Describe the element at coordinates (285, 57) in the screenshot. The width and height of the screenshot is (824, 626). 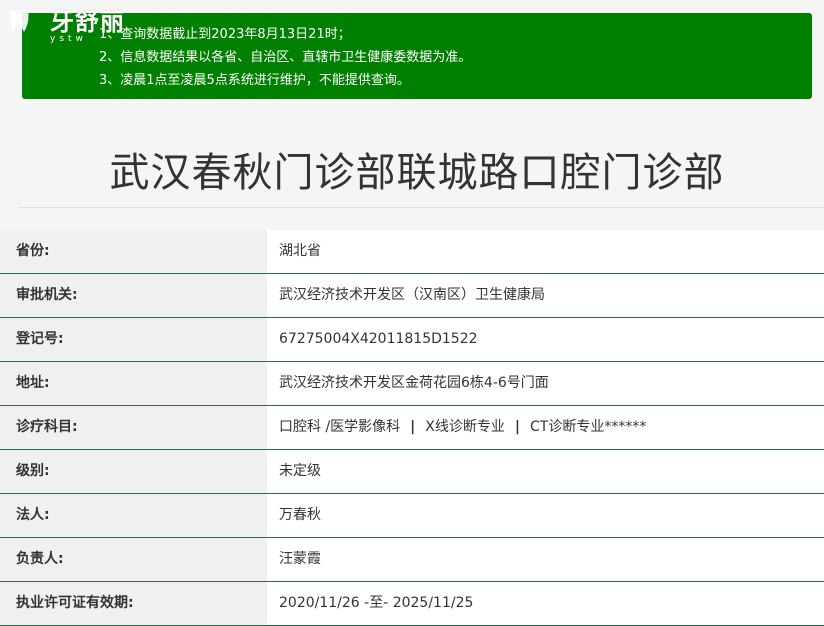
I see `notice-line-2: 2、信息数据结果以各省、自治区、直辖市卫生健康委数据为准。` at that location.